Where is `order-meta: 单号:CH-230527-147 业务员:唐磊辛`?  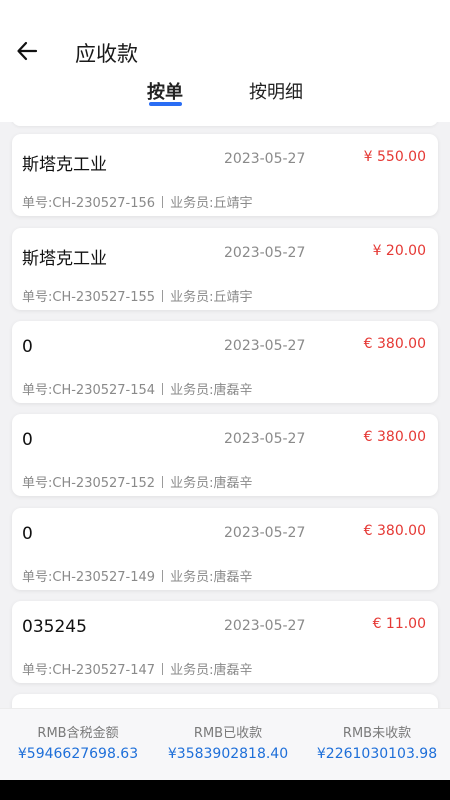
order-meta: 单号:CH-230527-147 业务员:唐磊辛 is located at coordinates (137, 668).